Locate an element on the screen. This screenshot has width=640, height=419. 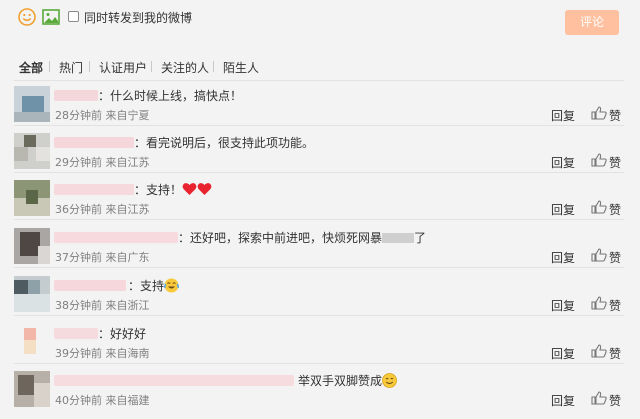
comment-text: ：好好好 is located at coordinates (122, 334).